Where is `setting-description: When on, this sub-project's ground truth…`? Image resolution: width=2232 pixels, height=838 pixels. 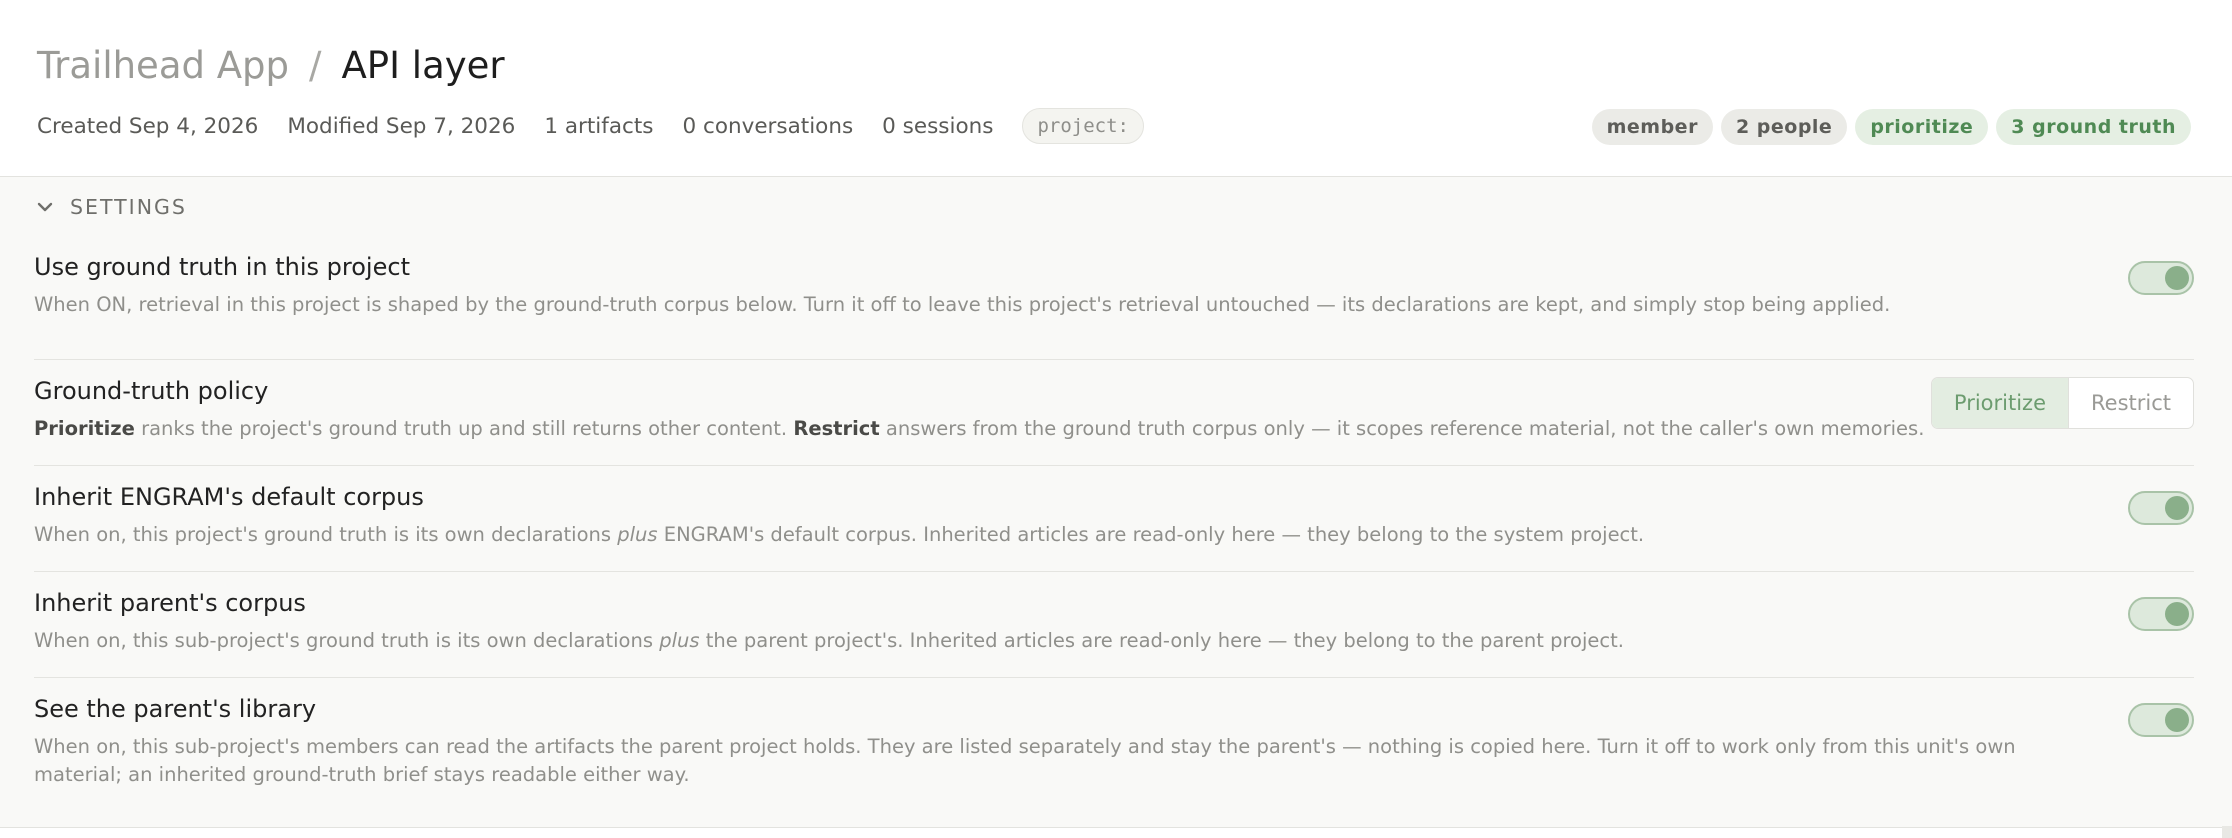 setting-description: When on, this sub-project's ground truth… is located at coordinates (829, 640).